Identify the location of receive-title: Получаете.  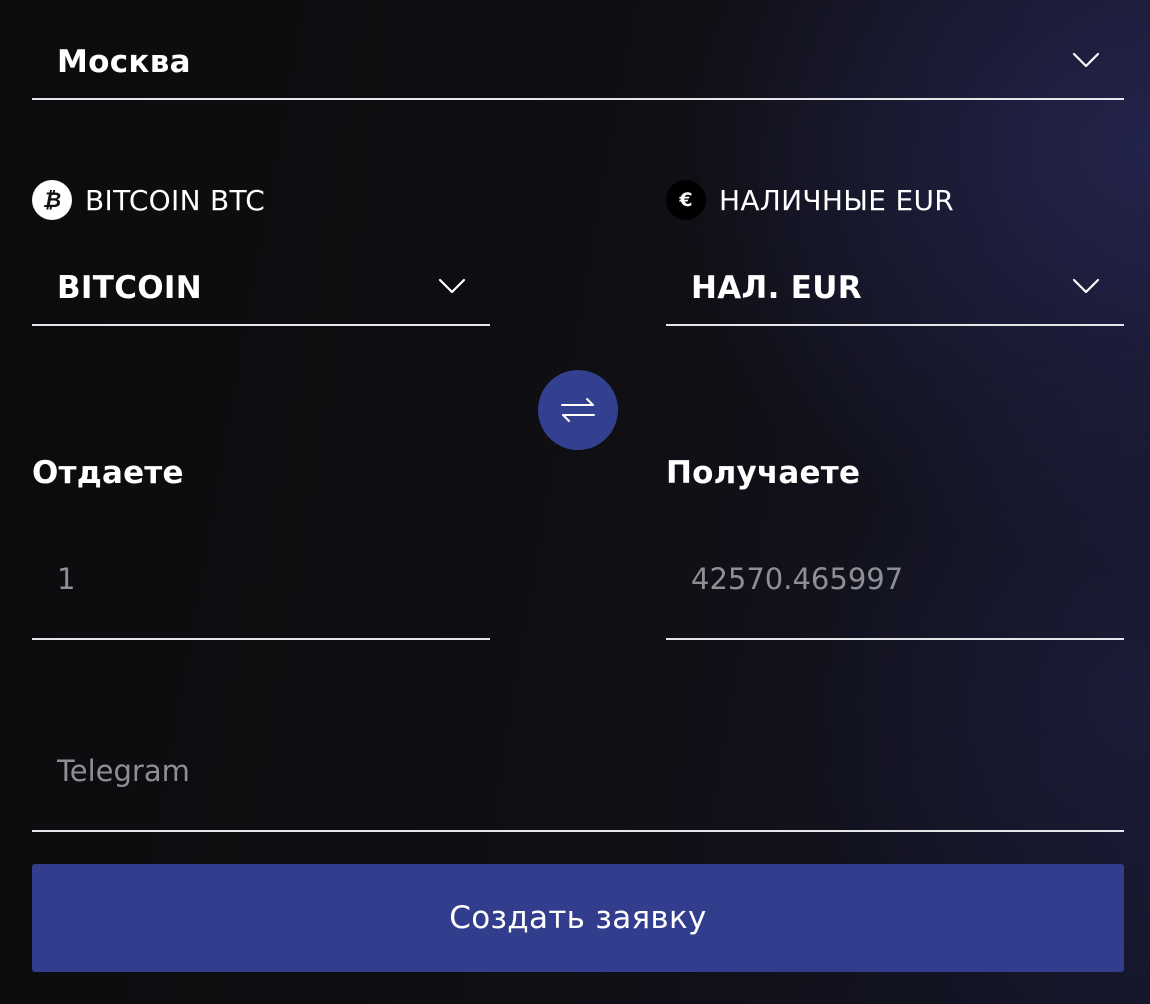
(763, 473).